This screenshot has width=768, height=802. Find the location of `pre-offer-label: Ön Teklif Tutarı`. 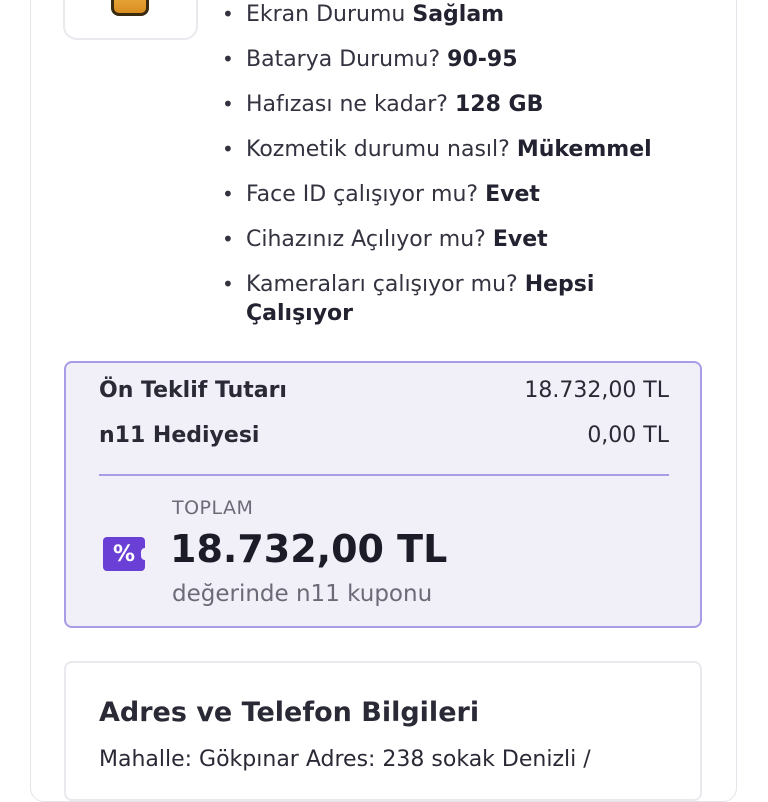

pre-offer-label: Ön Teklif Tutarı is located at coordinates (193, 390).